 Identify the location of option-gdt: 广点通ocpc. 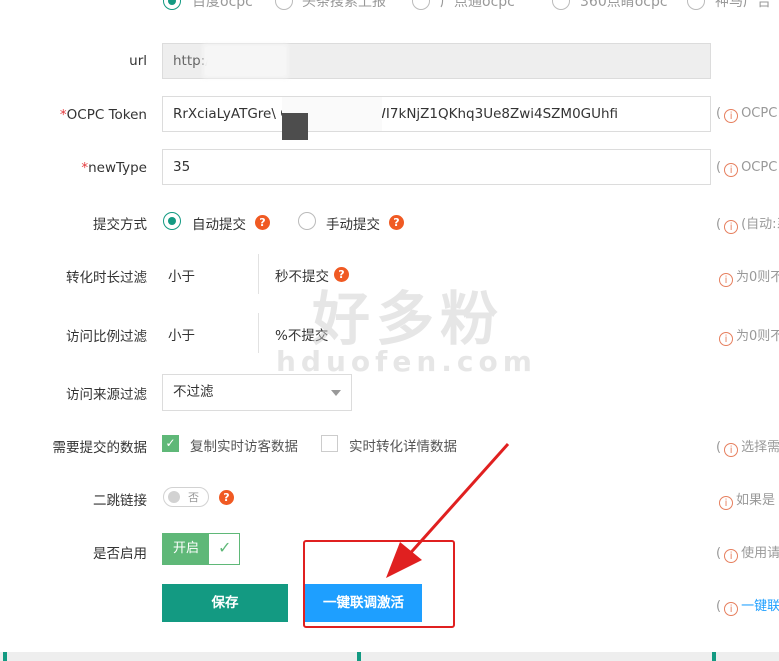
(477, 5).